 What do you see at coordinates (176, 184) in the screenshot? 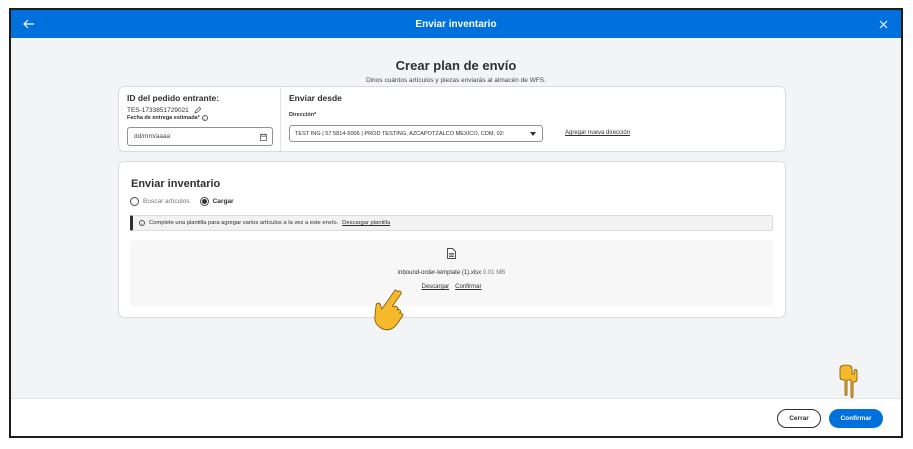
I see `inventory-section-title: Enviar inventario` at bounding box center [176, 184].